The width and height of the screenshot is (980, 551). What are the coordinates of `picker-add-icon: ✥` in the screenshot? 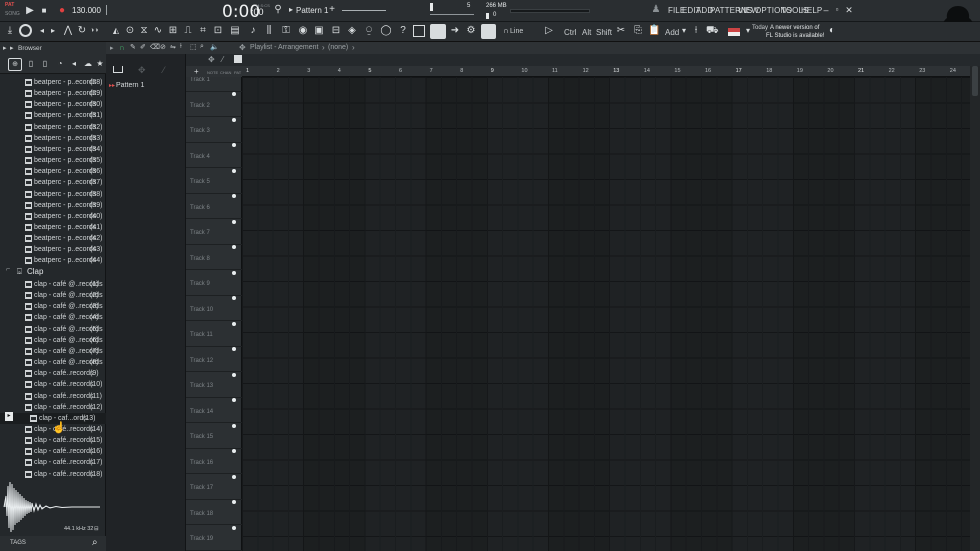 It's located at (142, 70).